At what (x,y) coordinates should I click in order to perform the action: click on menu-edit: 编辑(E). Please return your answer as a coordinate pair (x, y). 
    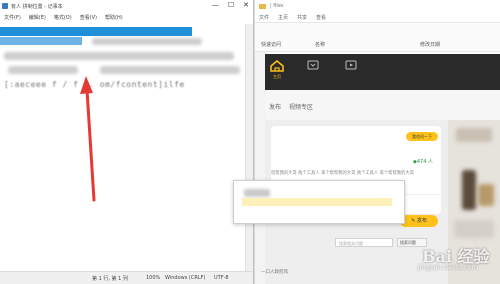
    Looking at the image, I should click on (37, 17).